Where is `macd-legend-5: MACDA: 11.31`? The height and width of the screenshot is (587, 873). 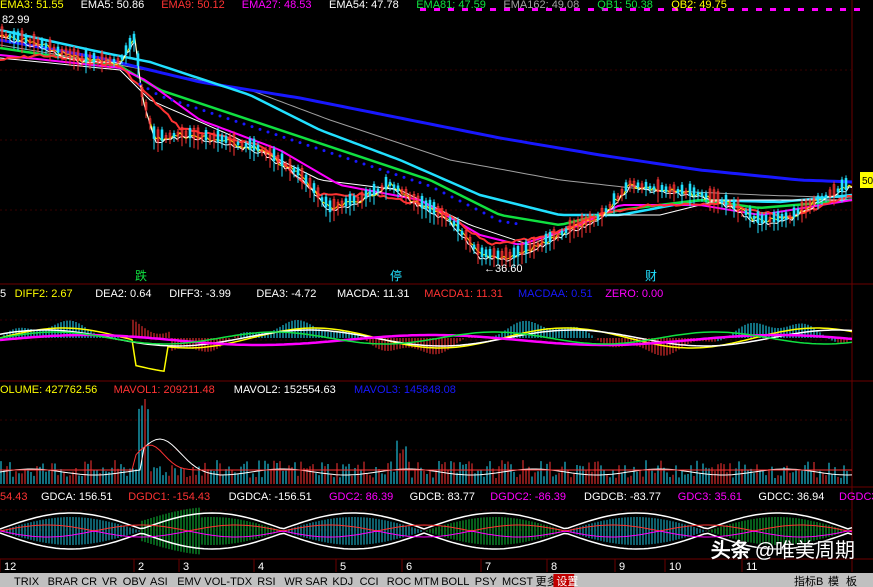 macd-legend-5: MACDA: 11.31 is located at coordinates (373, 294).